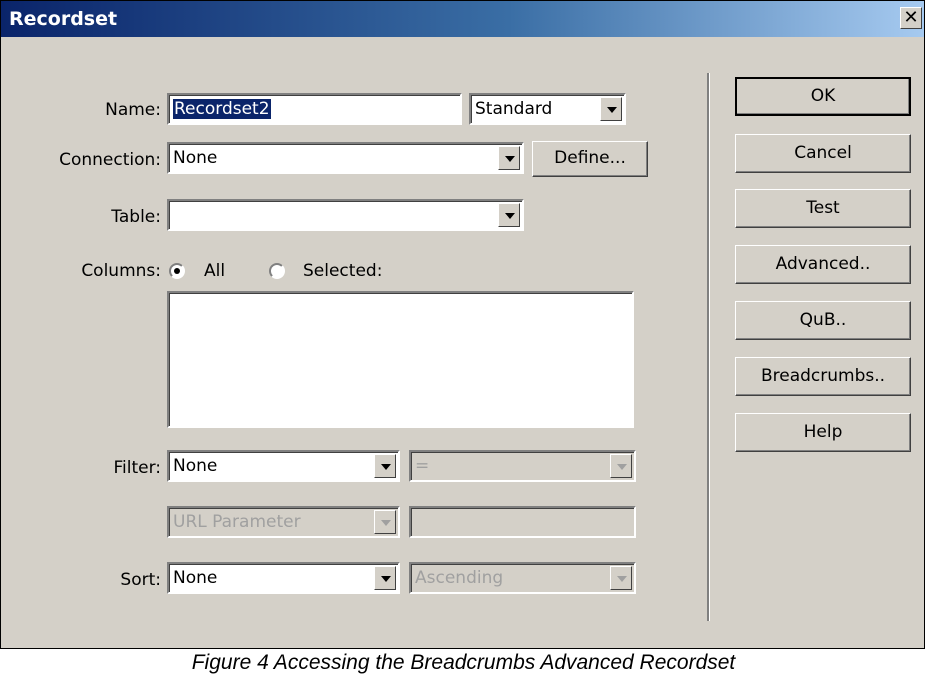  Describe the element at coordinates (314, 109) in the screenshot. I see `name-input: Recordset2` at that location.